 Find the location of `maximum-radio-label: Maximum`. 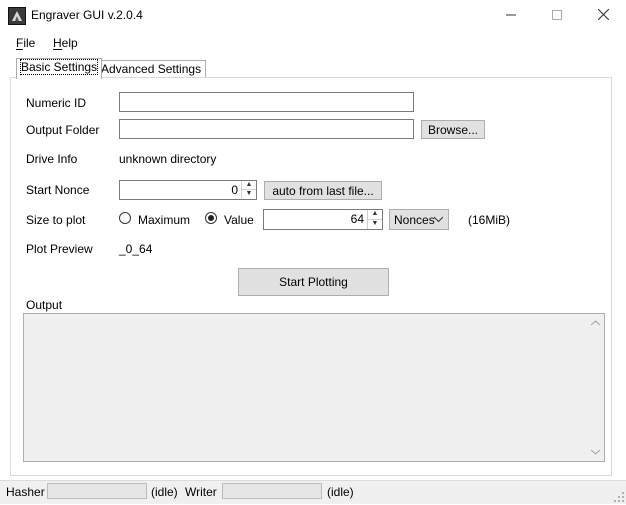

maximum-radio-label: Maximum is located at coordinates (164, 220).